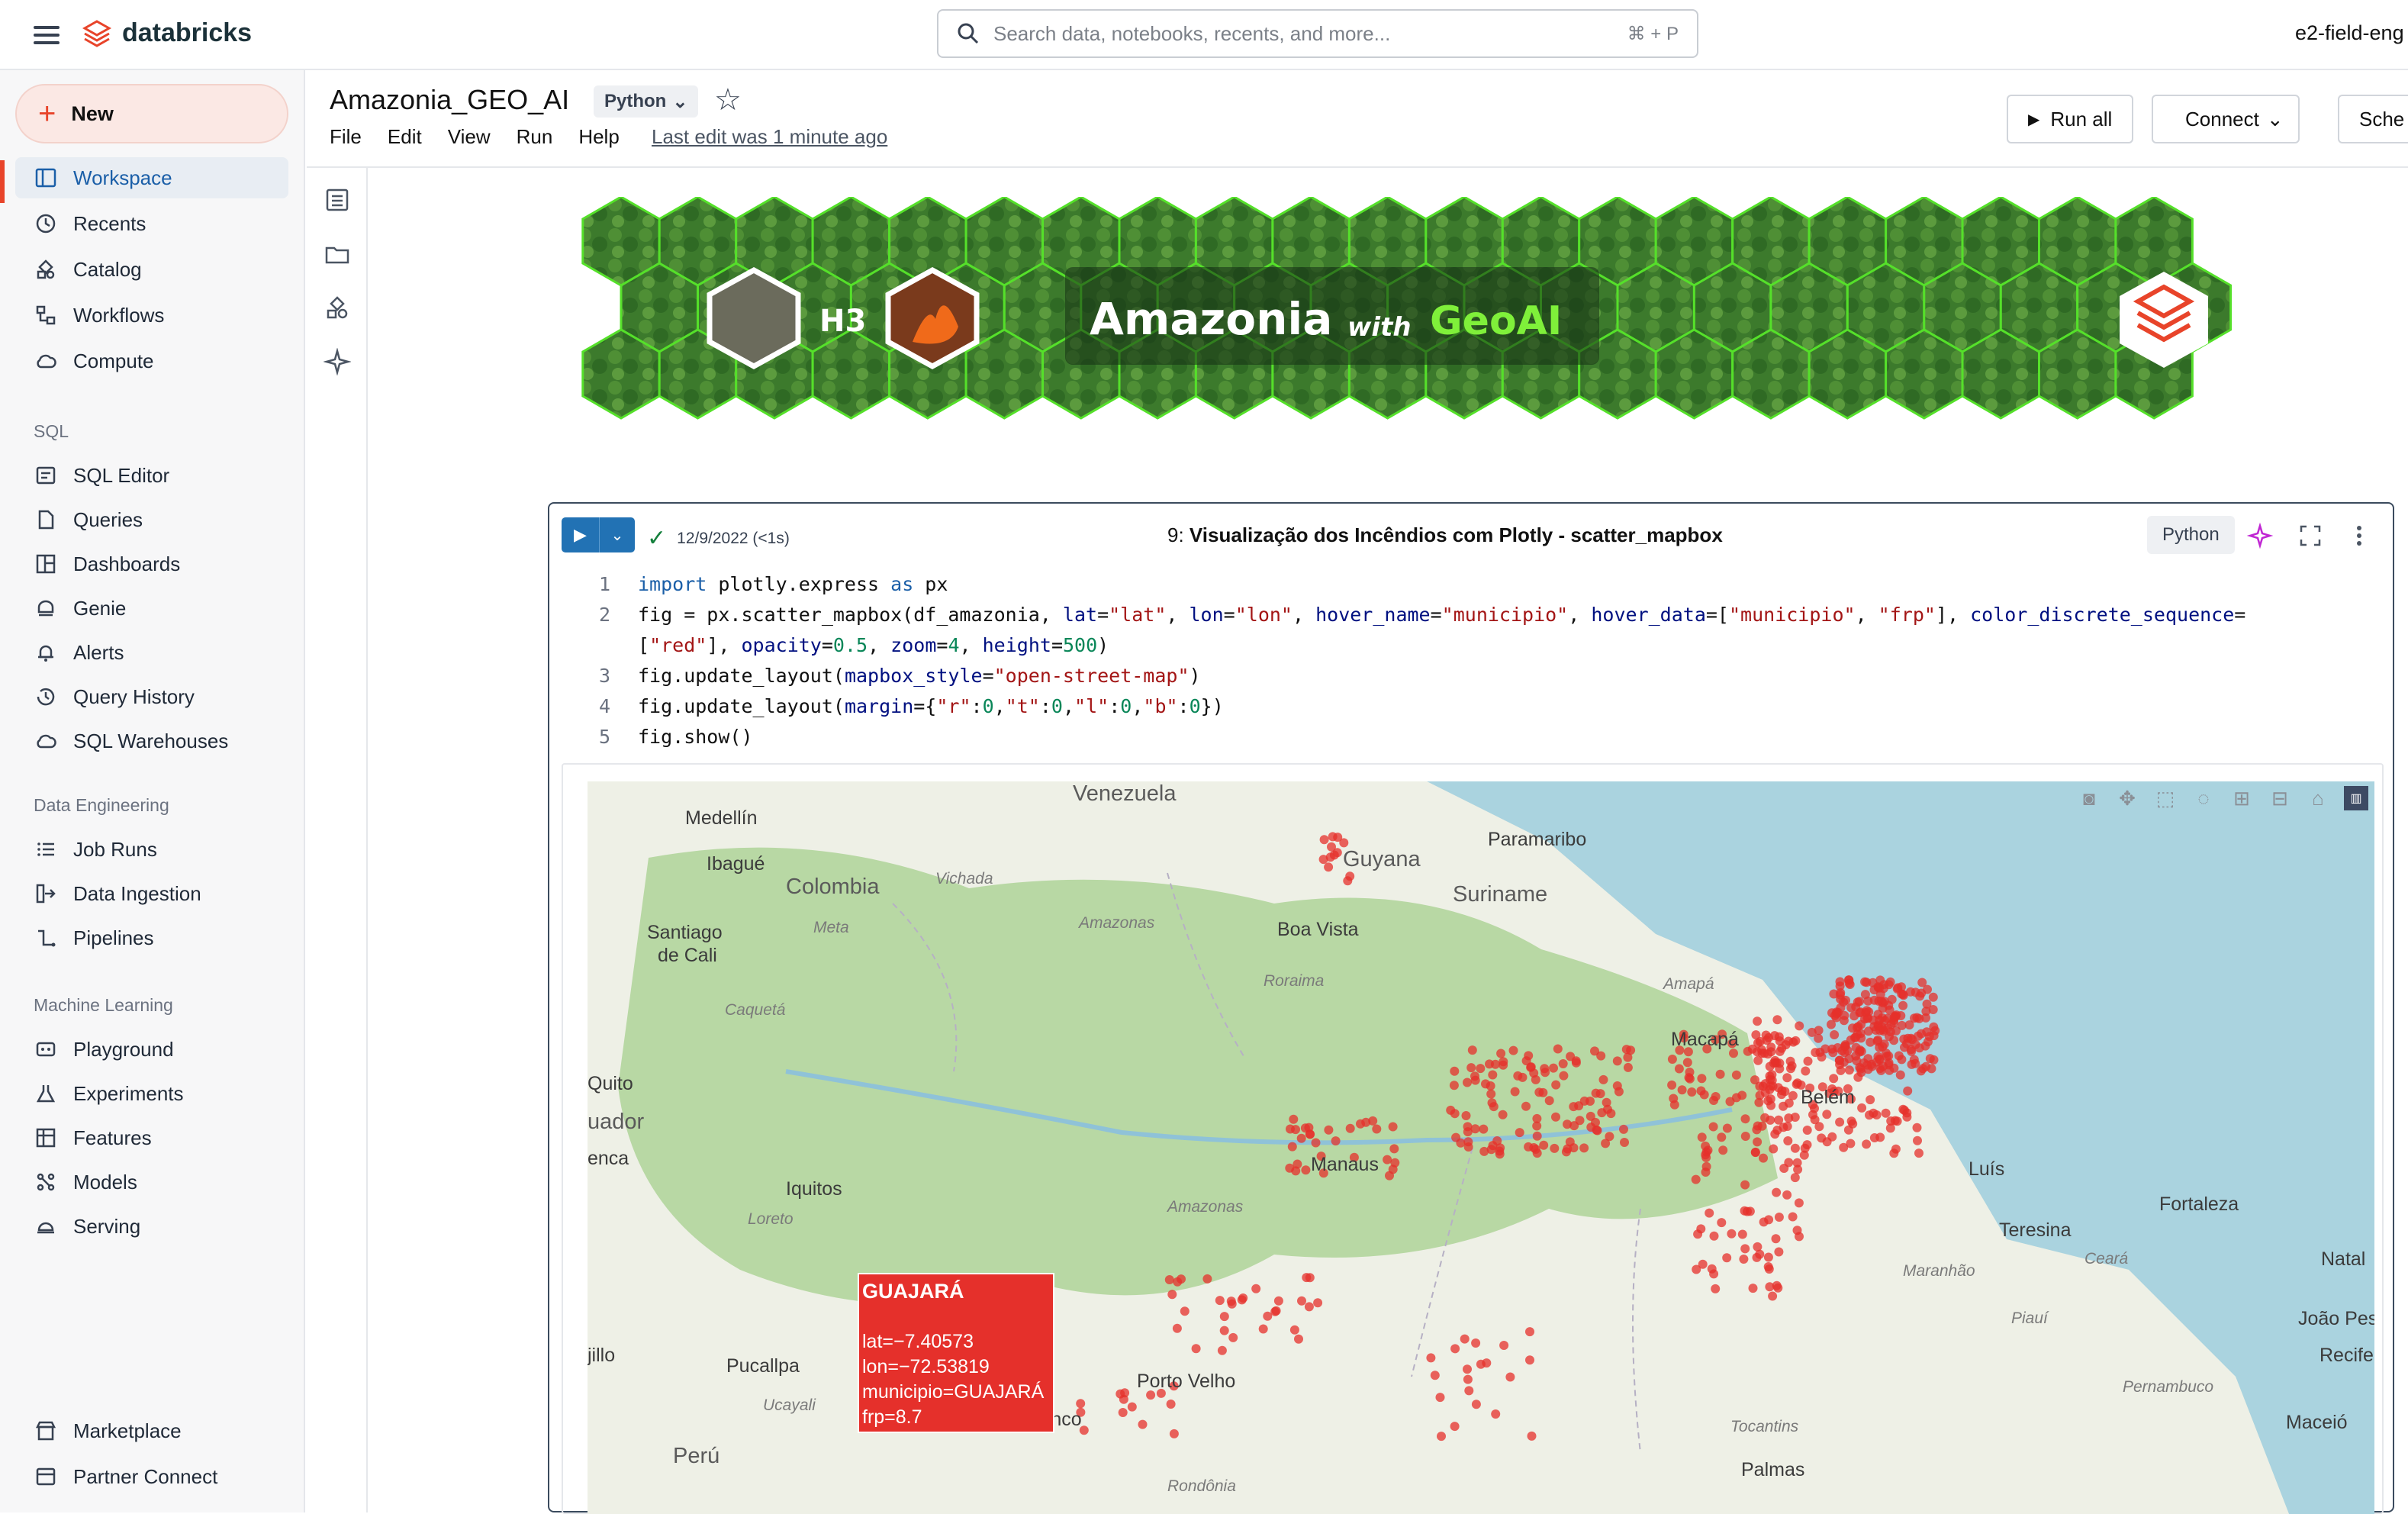 The height and width of the screenshot is (1514, 2408). I want to click on sidebar-item-marketplace: Marketplace, so click(151, 1430).